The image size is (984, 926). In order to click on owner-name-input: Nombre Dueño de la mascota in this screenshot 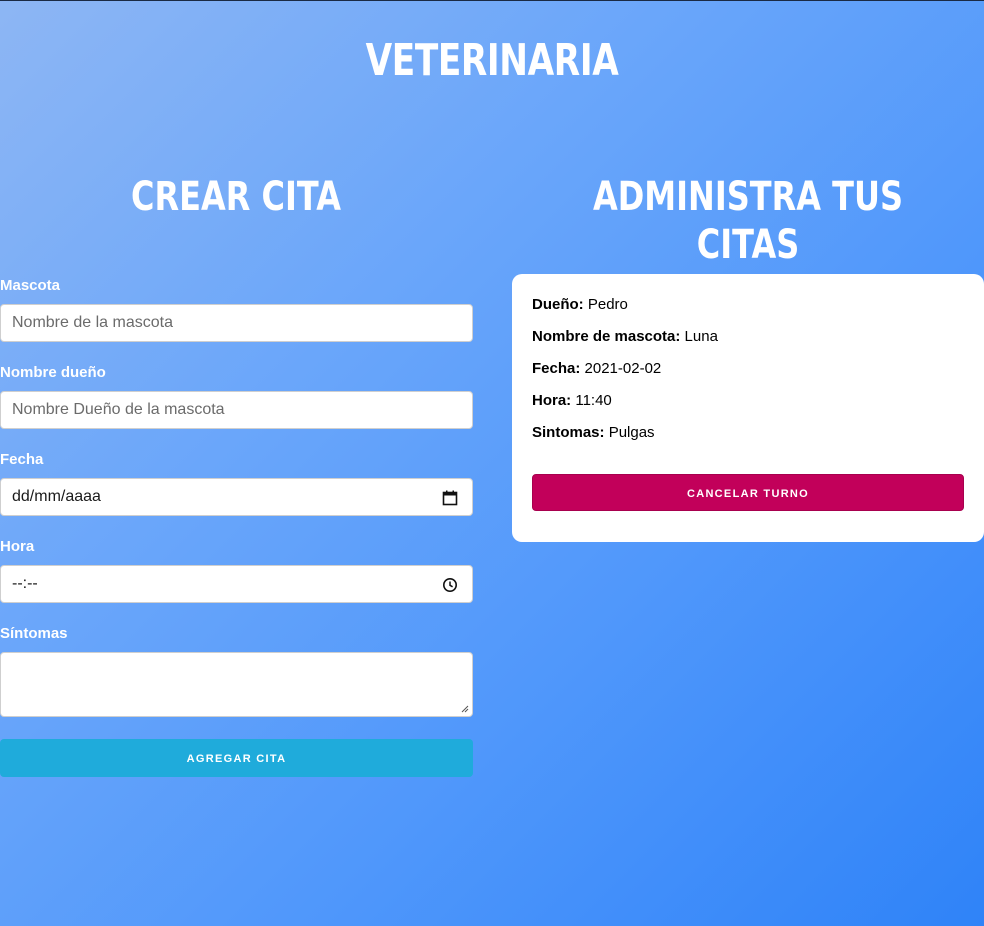, I will do `click(236, 410)`.